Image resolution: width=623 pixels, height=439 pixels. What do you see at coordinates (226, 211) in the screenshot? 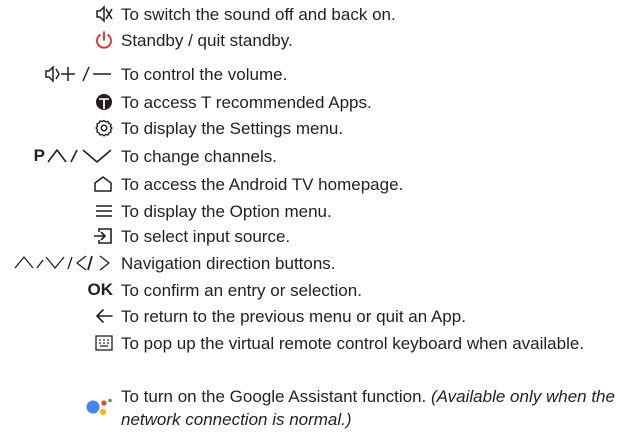
I see `item-description: To display the Option menu.` at bounding box center [226, 211].